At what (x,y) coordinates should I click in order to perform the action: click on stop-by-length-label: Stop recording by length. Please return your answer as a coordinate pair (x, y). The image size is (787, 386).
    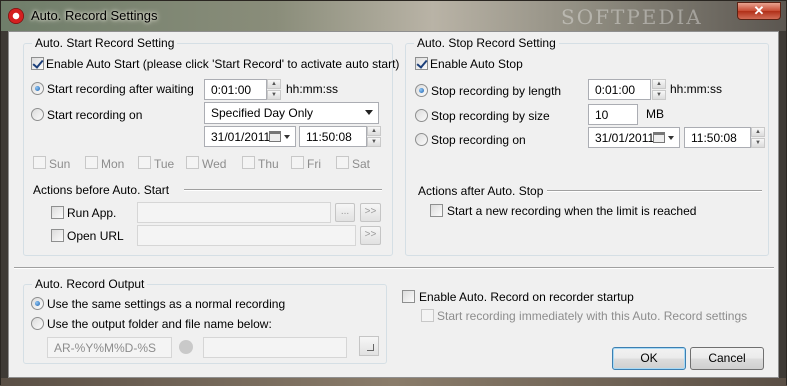
    Looking at the image, I should click on (496, 91).